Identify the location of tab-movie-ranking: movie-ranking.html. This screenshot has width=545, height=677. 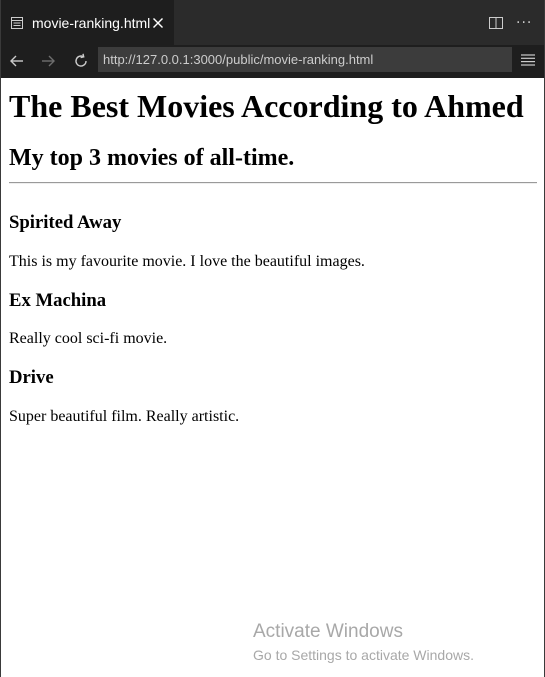
(87, 22).